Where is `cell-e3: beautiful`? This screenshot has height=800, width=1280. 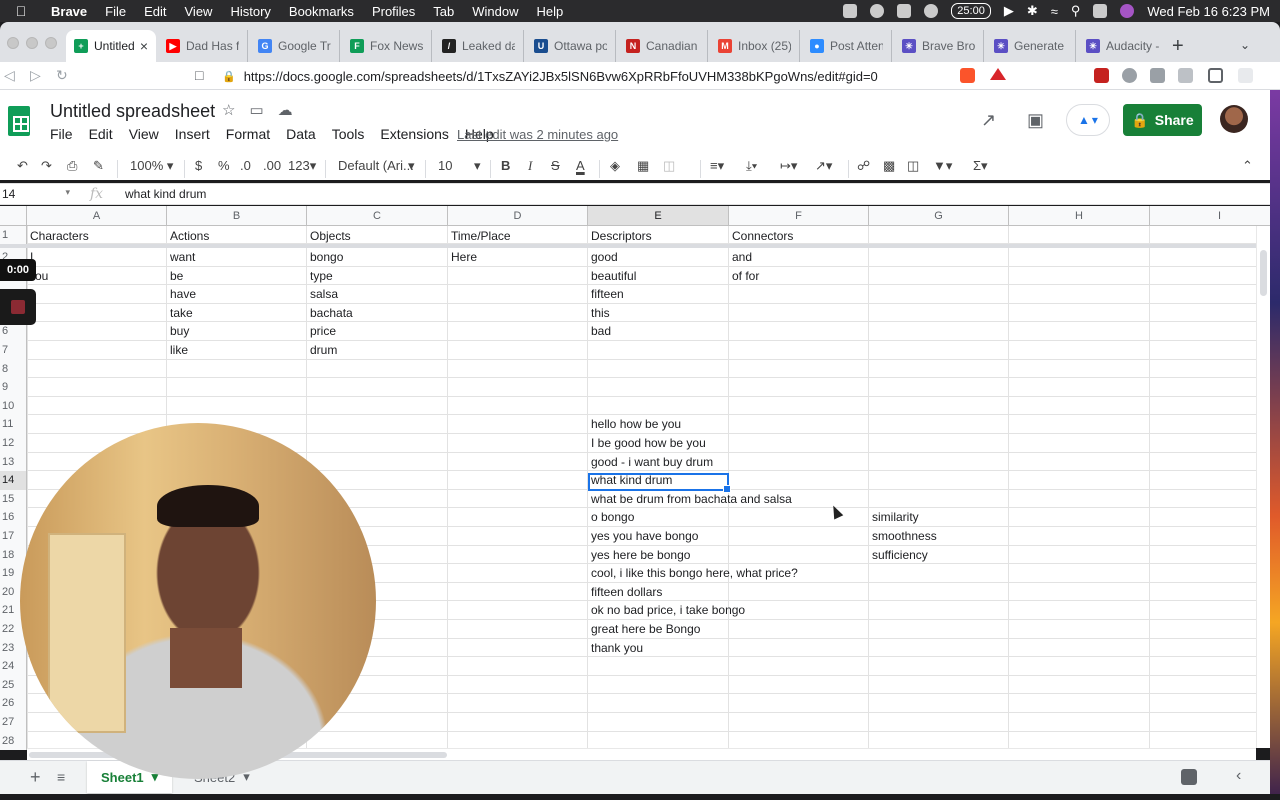
cell-e3: beautiful is located at coordinates (612, 276).